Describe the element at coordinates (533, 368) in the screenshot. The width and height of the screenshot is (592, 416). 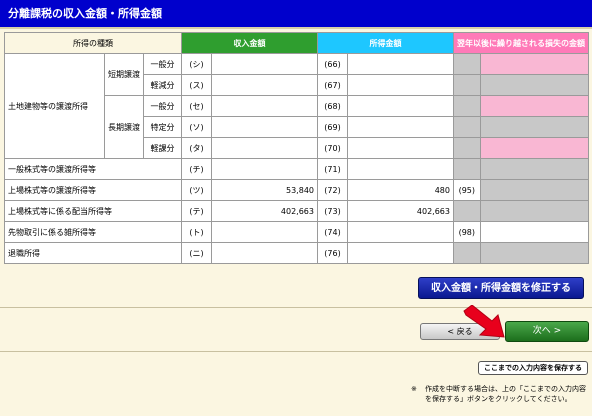
I see `save-progress-button: ここまでの入力内容を保存する` at that location.